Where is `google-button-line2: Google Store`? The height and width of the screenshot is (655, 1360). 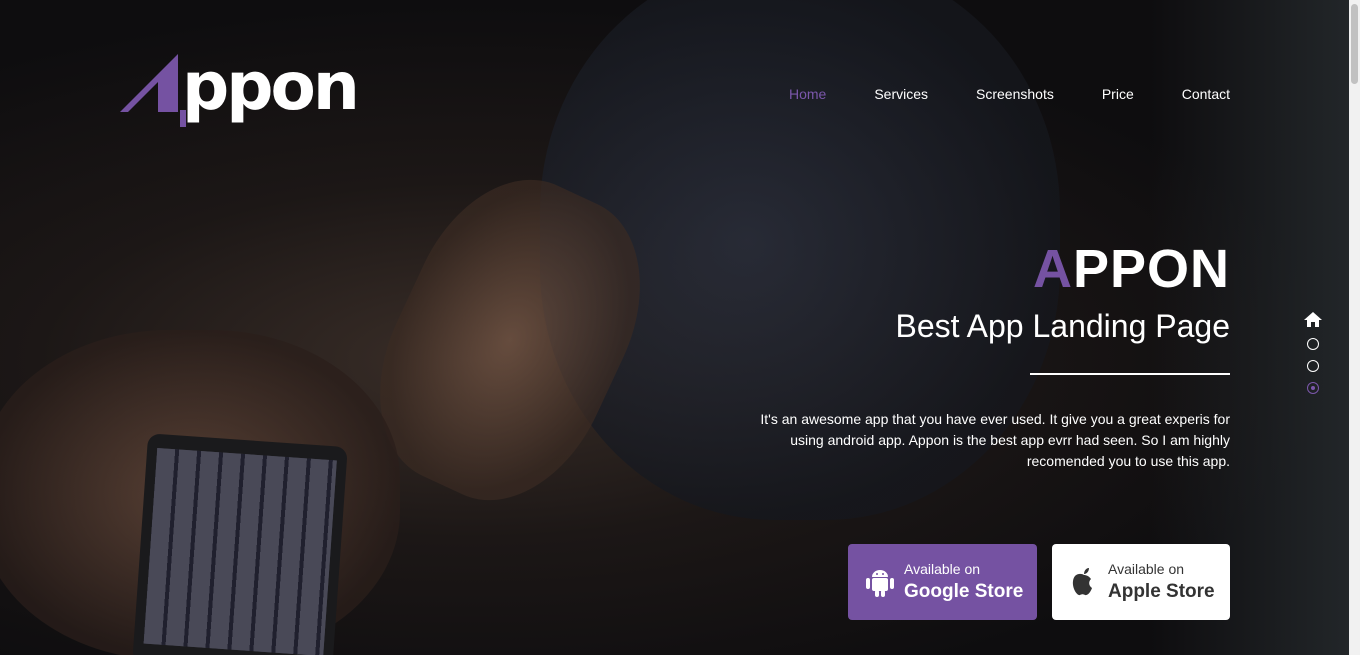 google-button-line2: Google Store is located at coordinates (964, 591).